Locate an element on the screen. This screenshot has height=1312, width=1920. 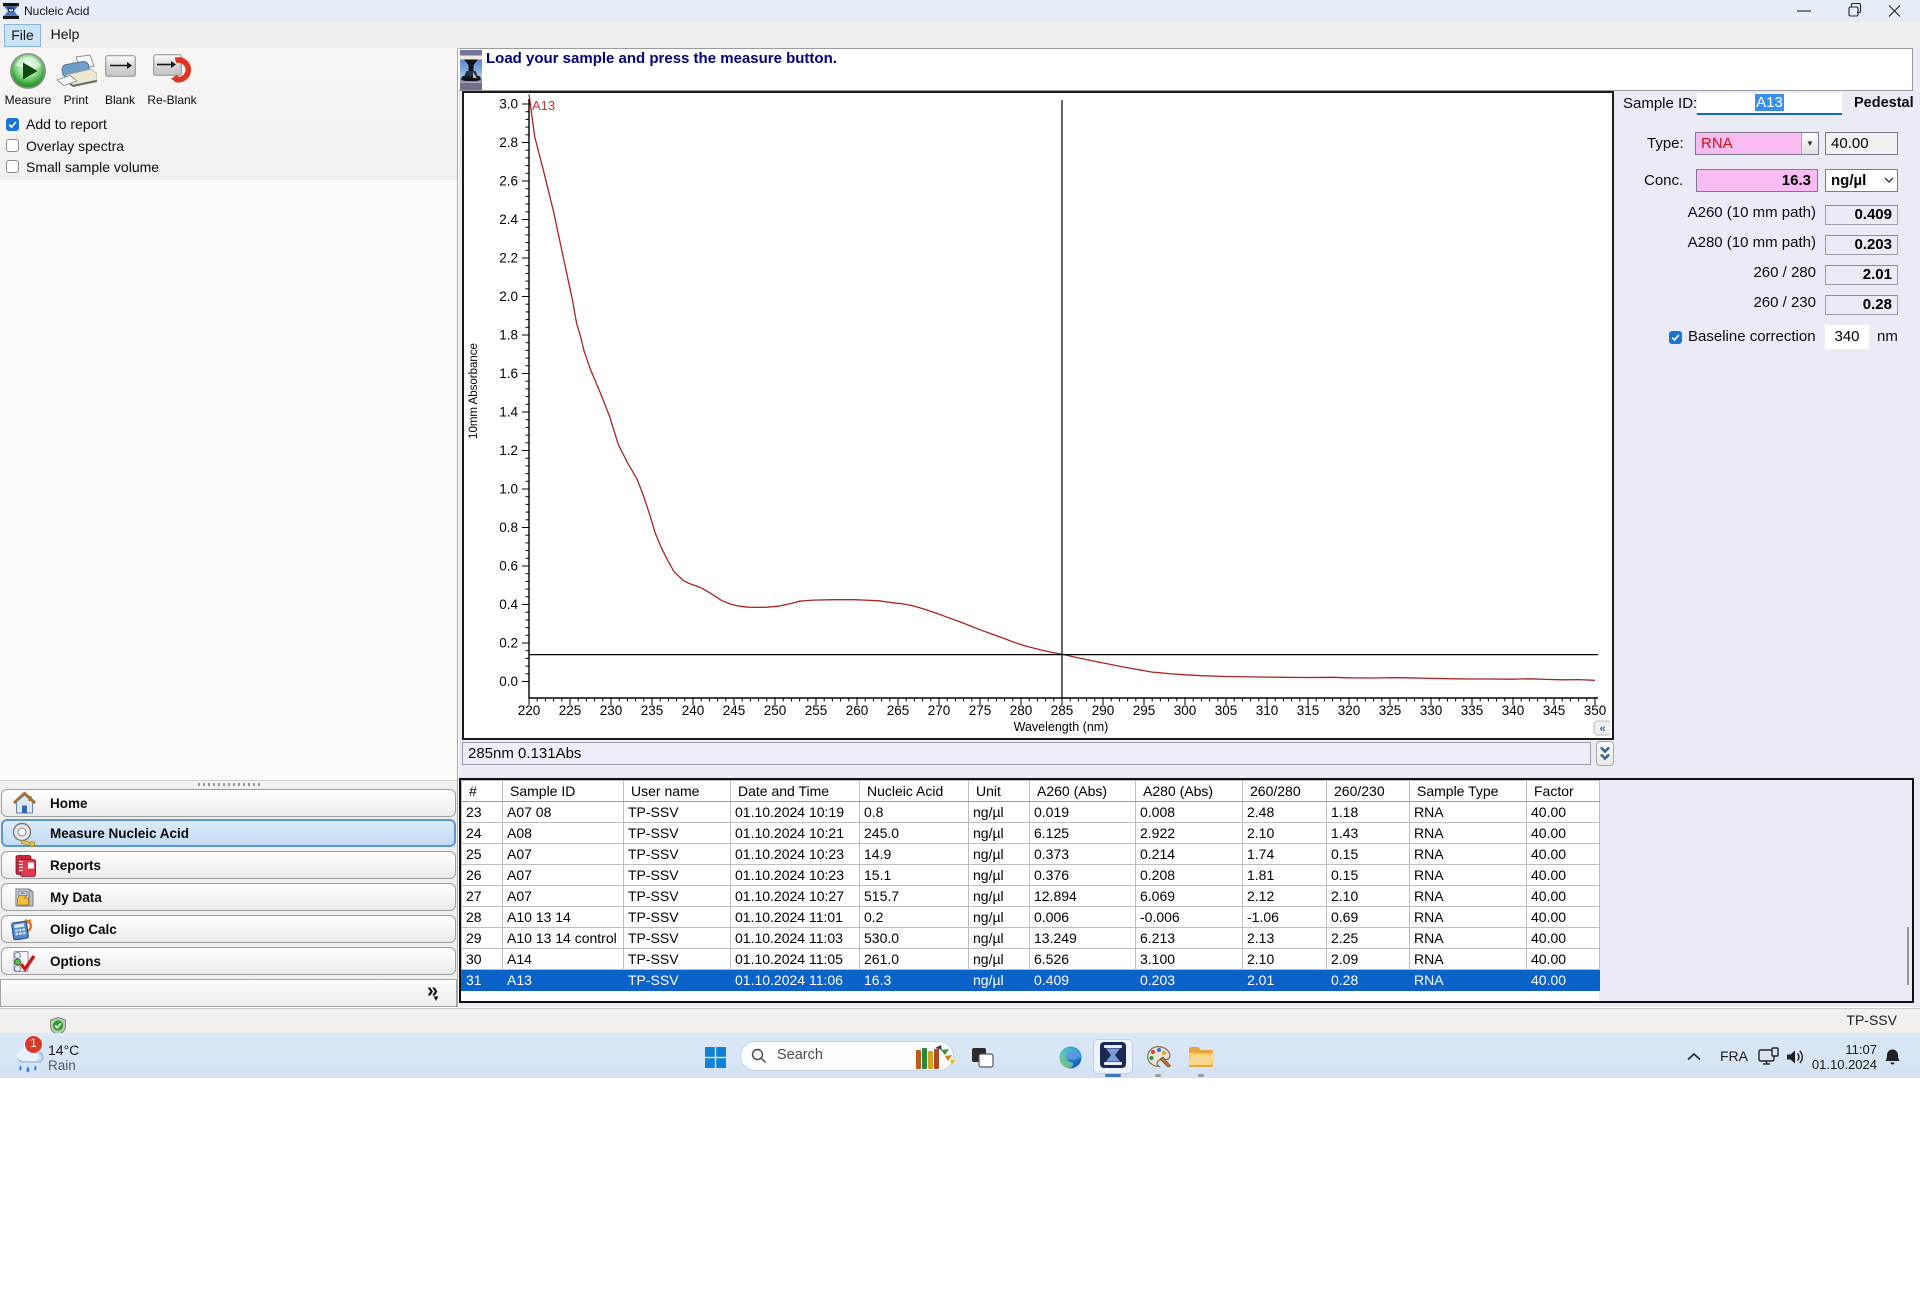
svg-text: 320 is located at coordinates (1349, 710).